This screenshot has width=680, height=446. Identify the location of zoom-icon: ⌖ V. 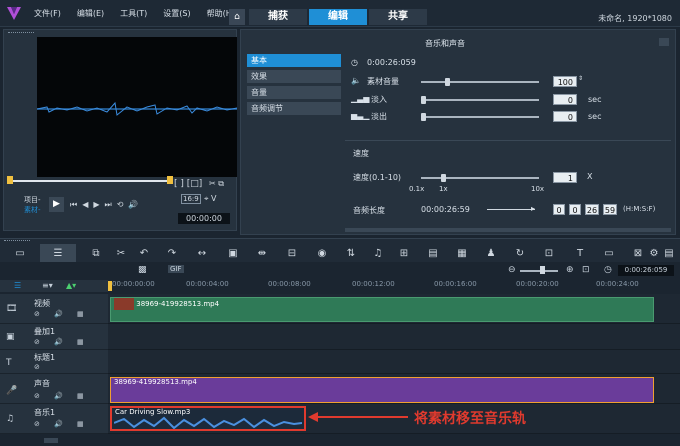
(210, 199).